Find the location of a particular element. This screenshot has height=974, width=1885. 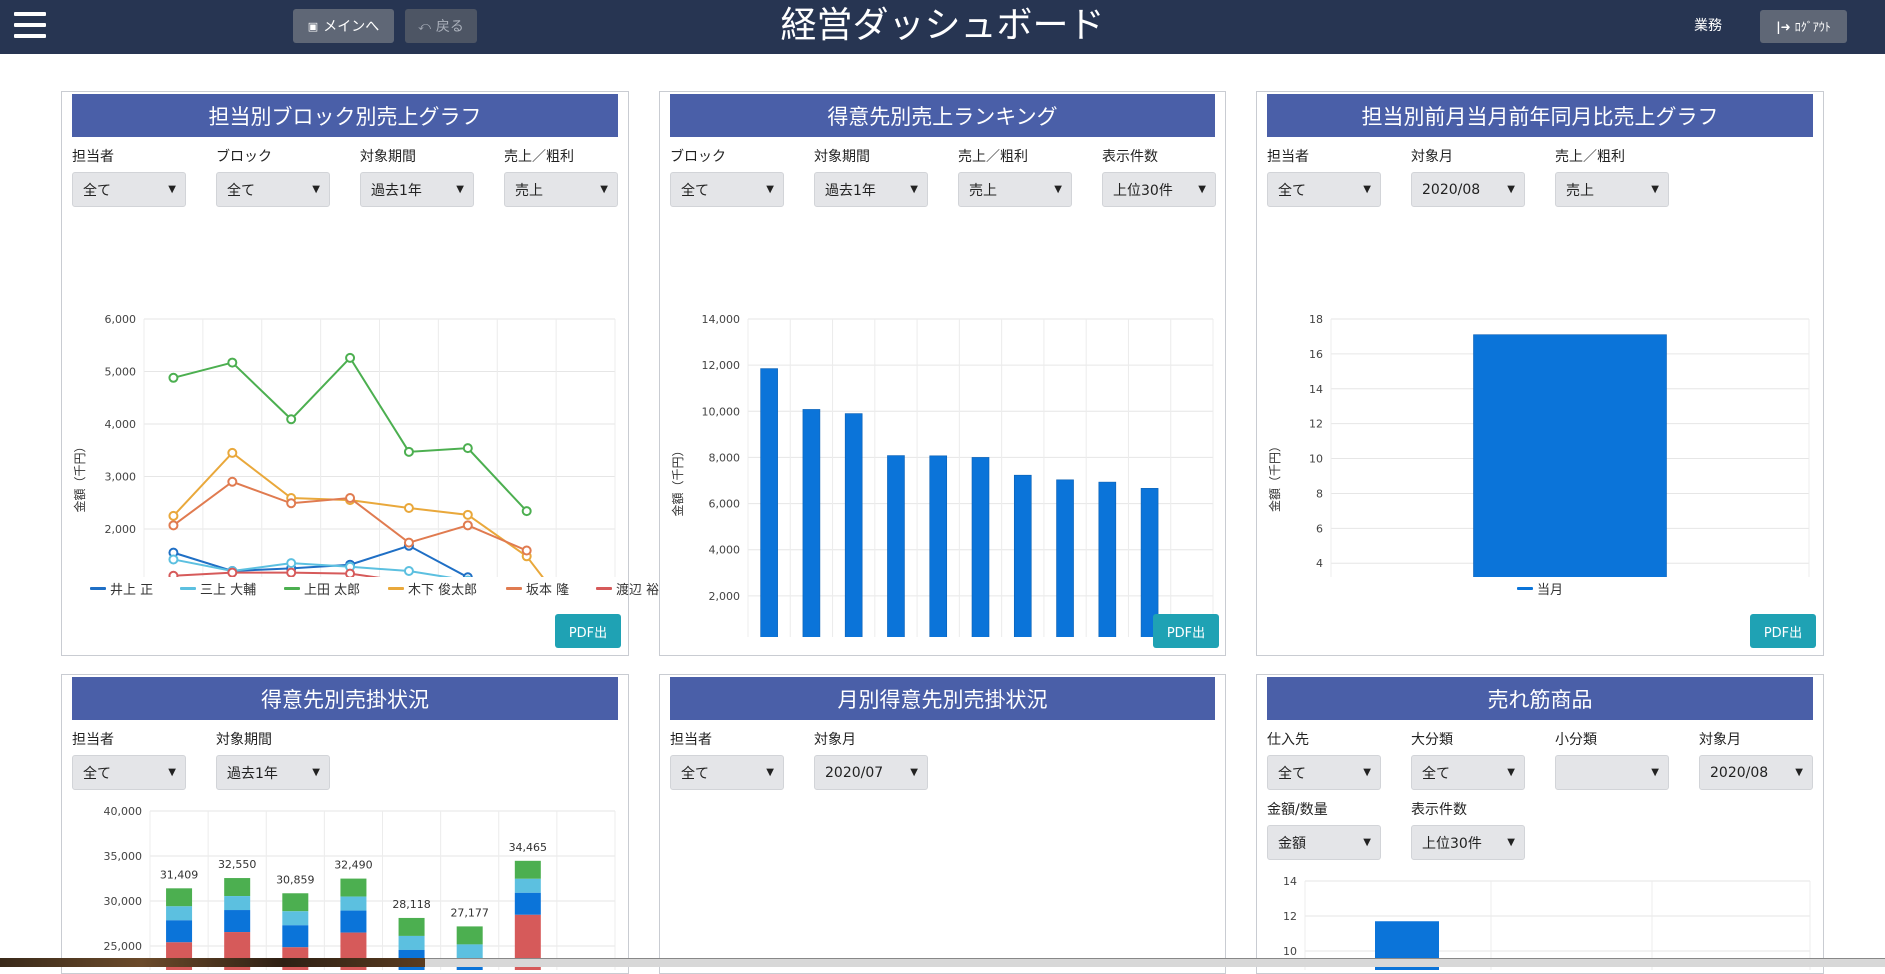

top-bar: ▣ メインへ ⤺ 戻る 経営ダッシュボード 業務 |➜ ﾛｸﾞｱｳﾄ is located at coordinates (942, 27).